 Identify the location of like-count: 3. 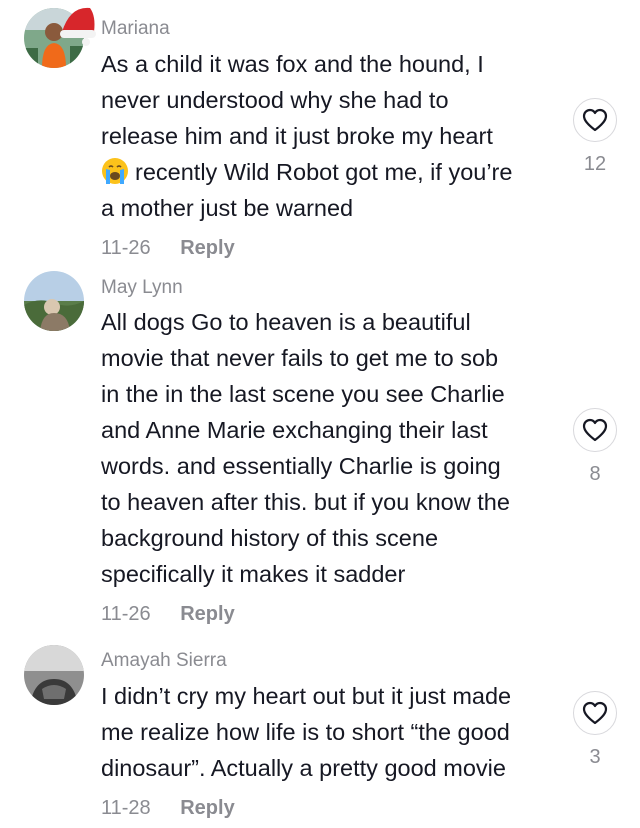
(595, 757).